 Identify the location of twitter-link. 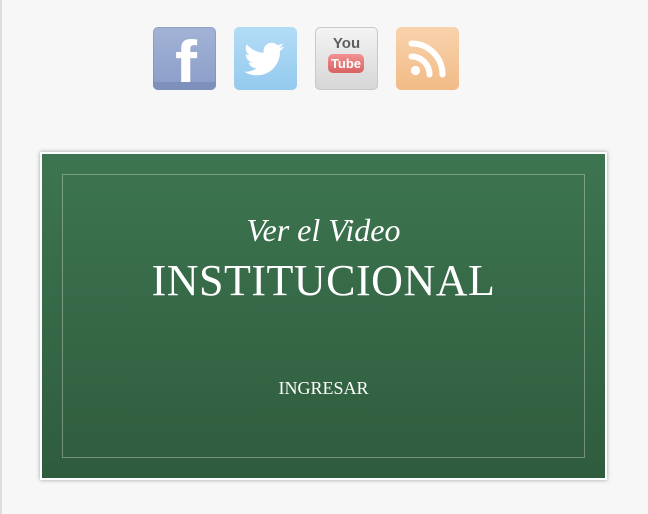
(265, 58).